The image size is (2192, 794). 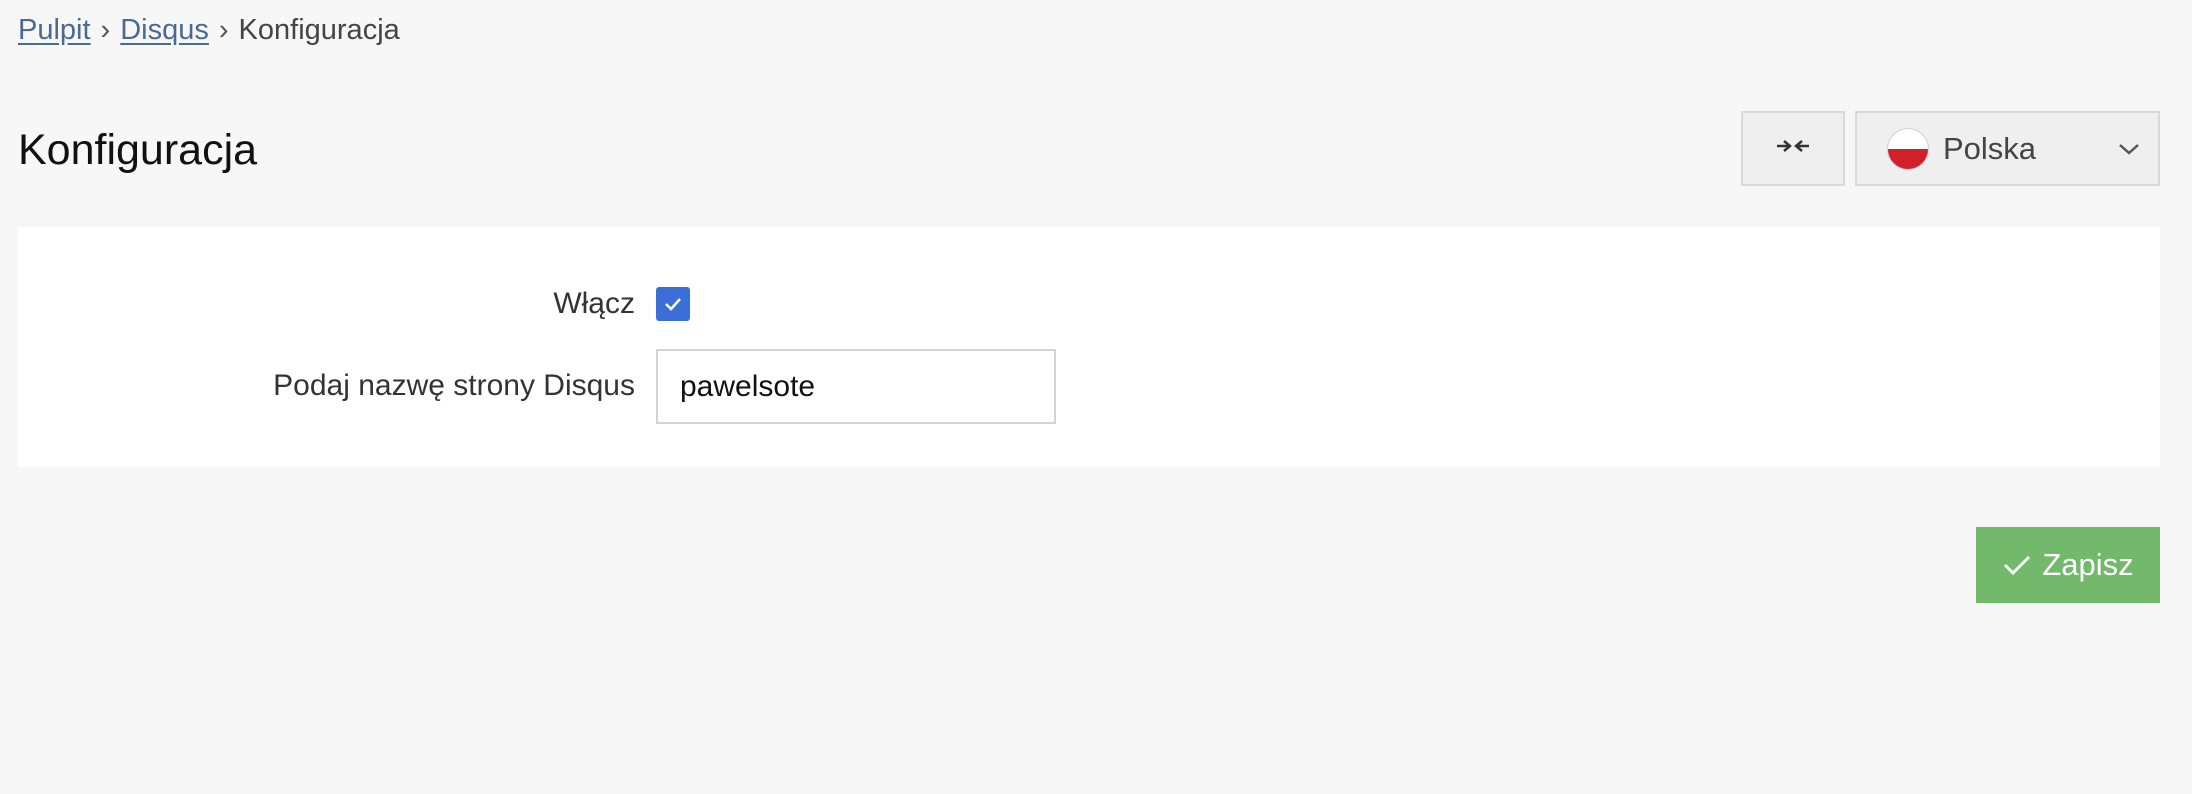 I want to click on breadcrumb-current: Konfiguracja, so click(x=319, y=30).